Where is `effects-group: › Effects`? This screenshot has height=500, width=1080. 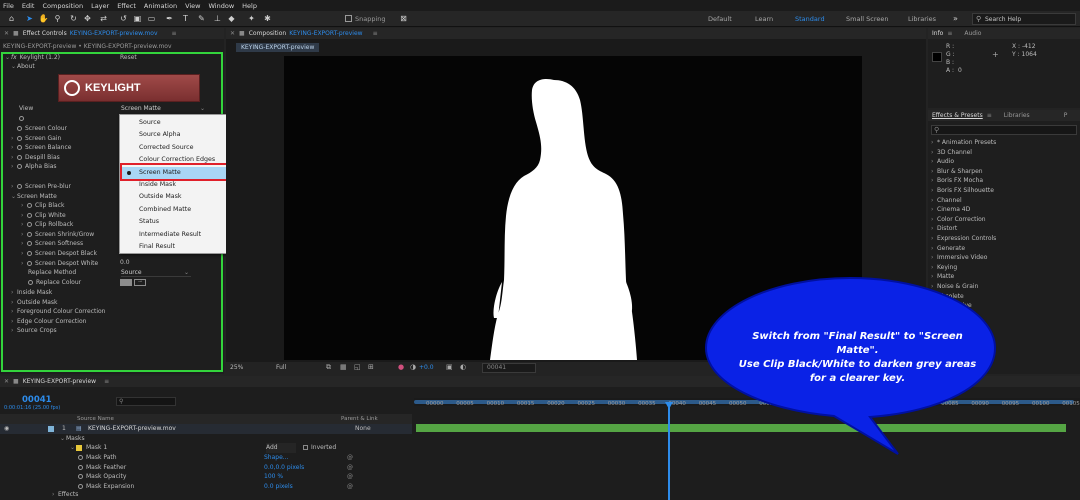
effects-group: › Effects is located at coordinates (65, 495).